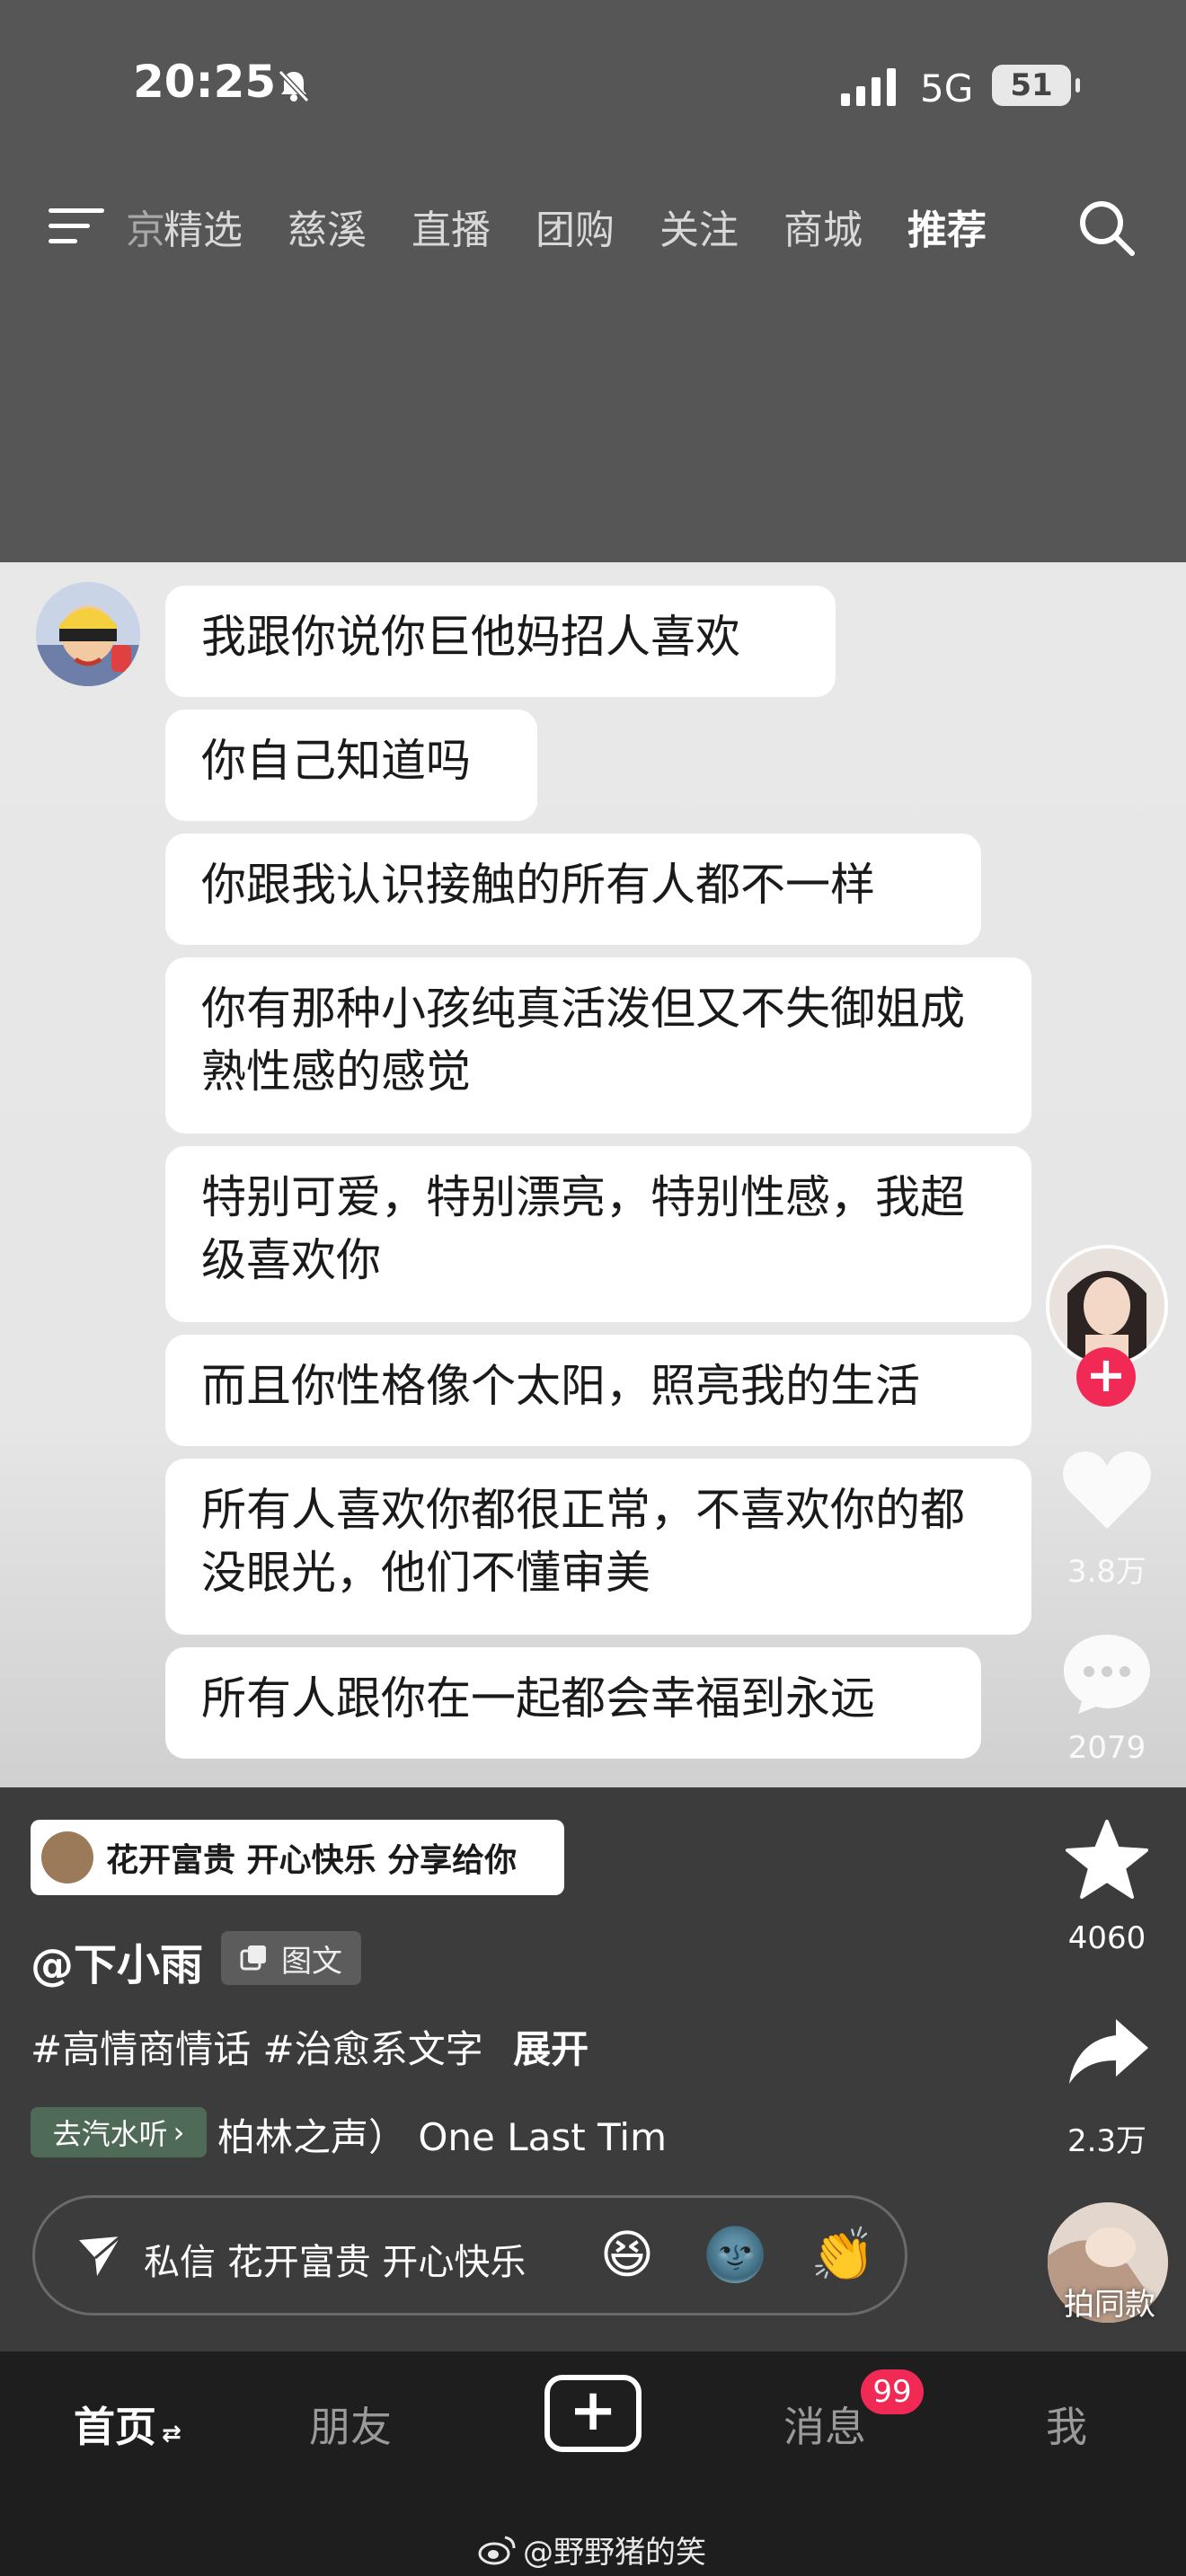 The width and height of the screenshot is (1186, 2576). I want to click on create-button: +, so click(593, 2413).